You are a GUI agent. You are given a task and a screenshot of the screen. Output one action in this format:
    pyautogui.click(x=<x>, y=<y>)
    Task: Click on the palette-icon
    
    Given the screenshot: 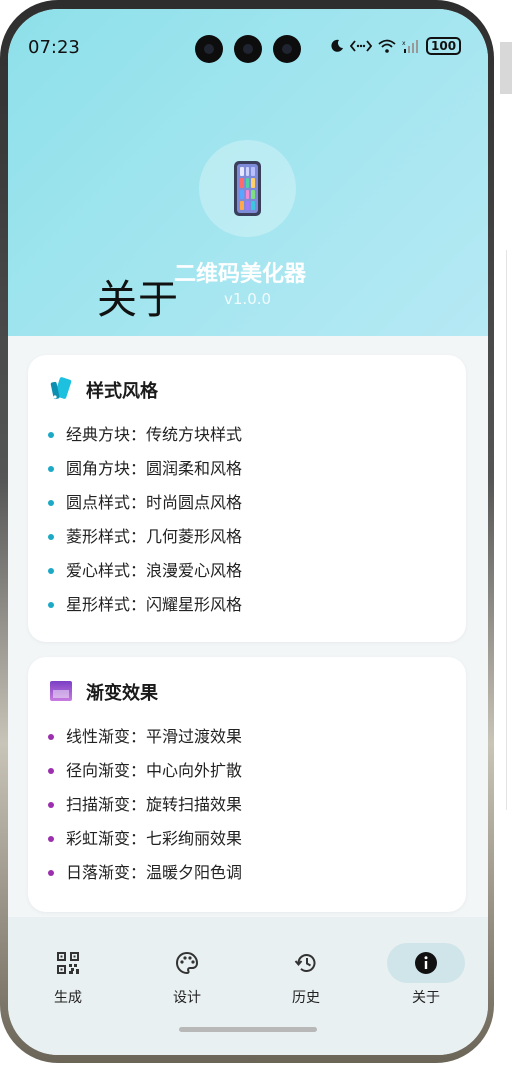 What is the action you would take?
    pyautogui.click(x=187, y=963)
    